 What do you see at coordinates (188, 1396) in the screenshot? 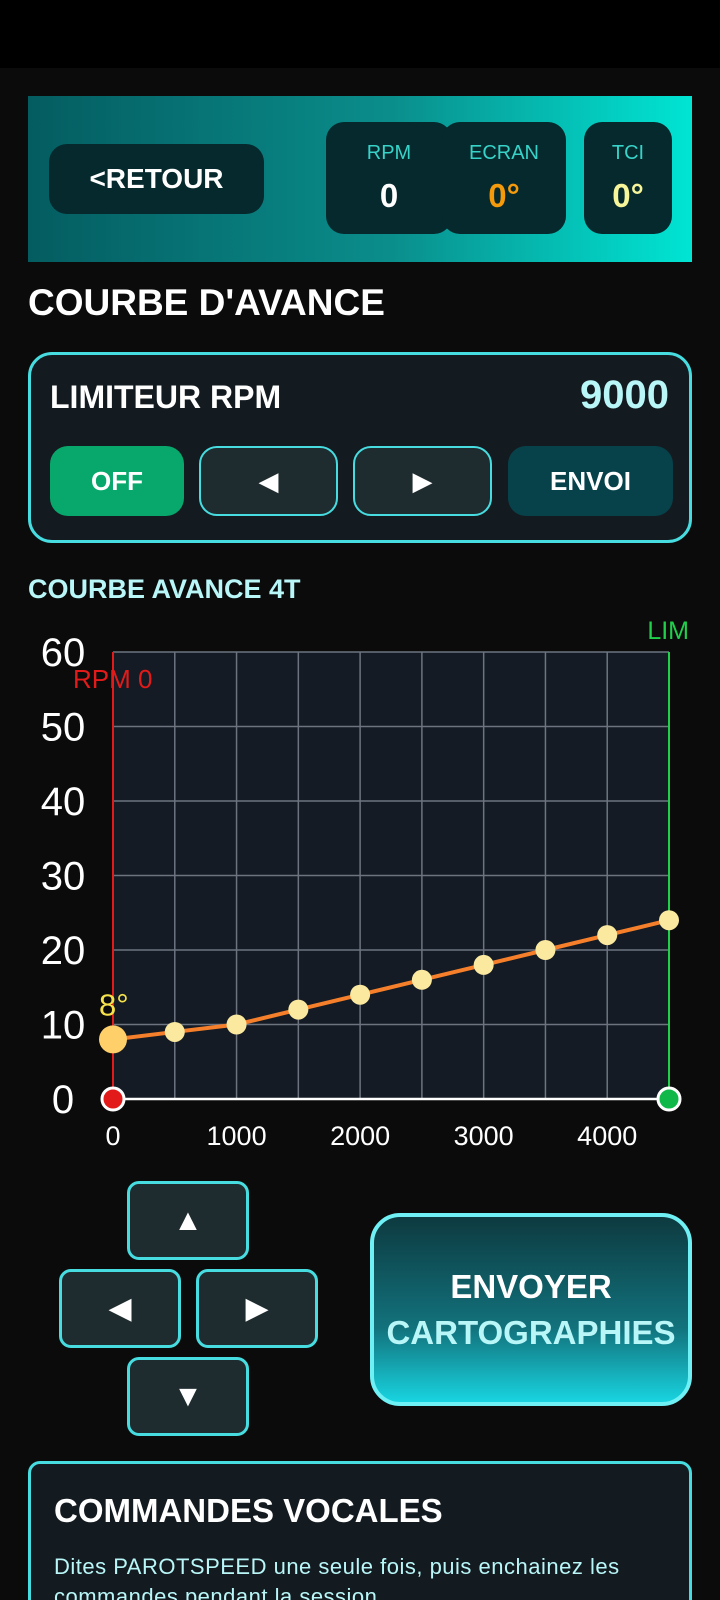
I see `dpad-down-button: ▼` at bounding box center [188, 1396].